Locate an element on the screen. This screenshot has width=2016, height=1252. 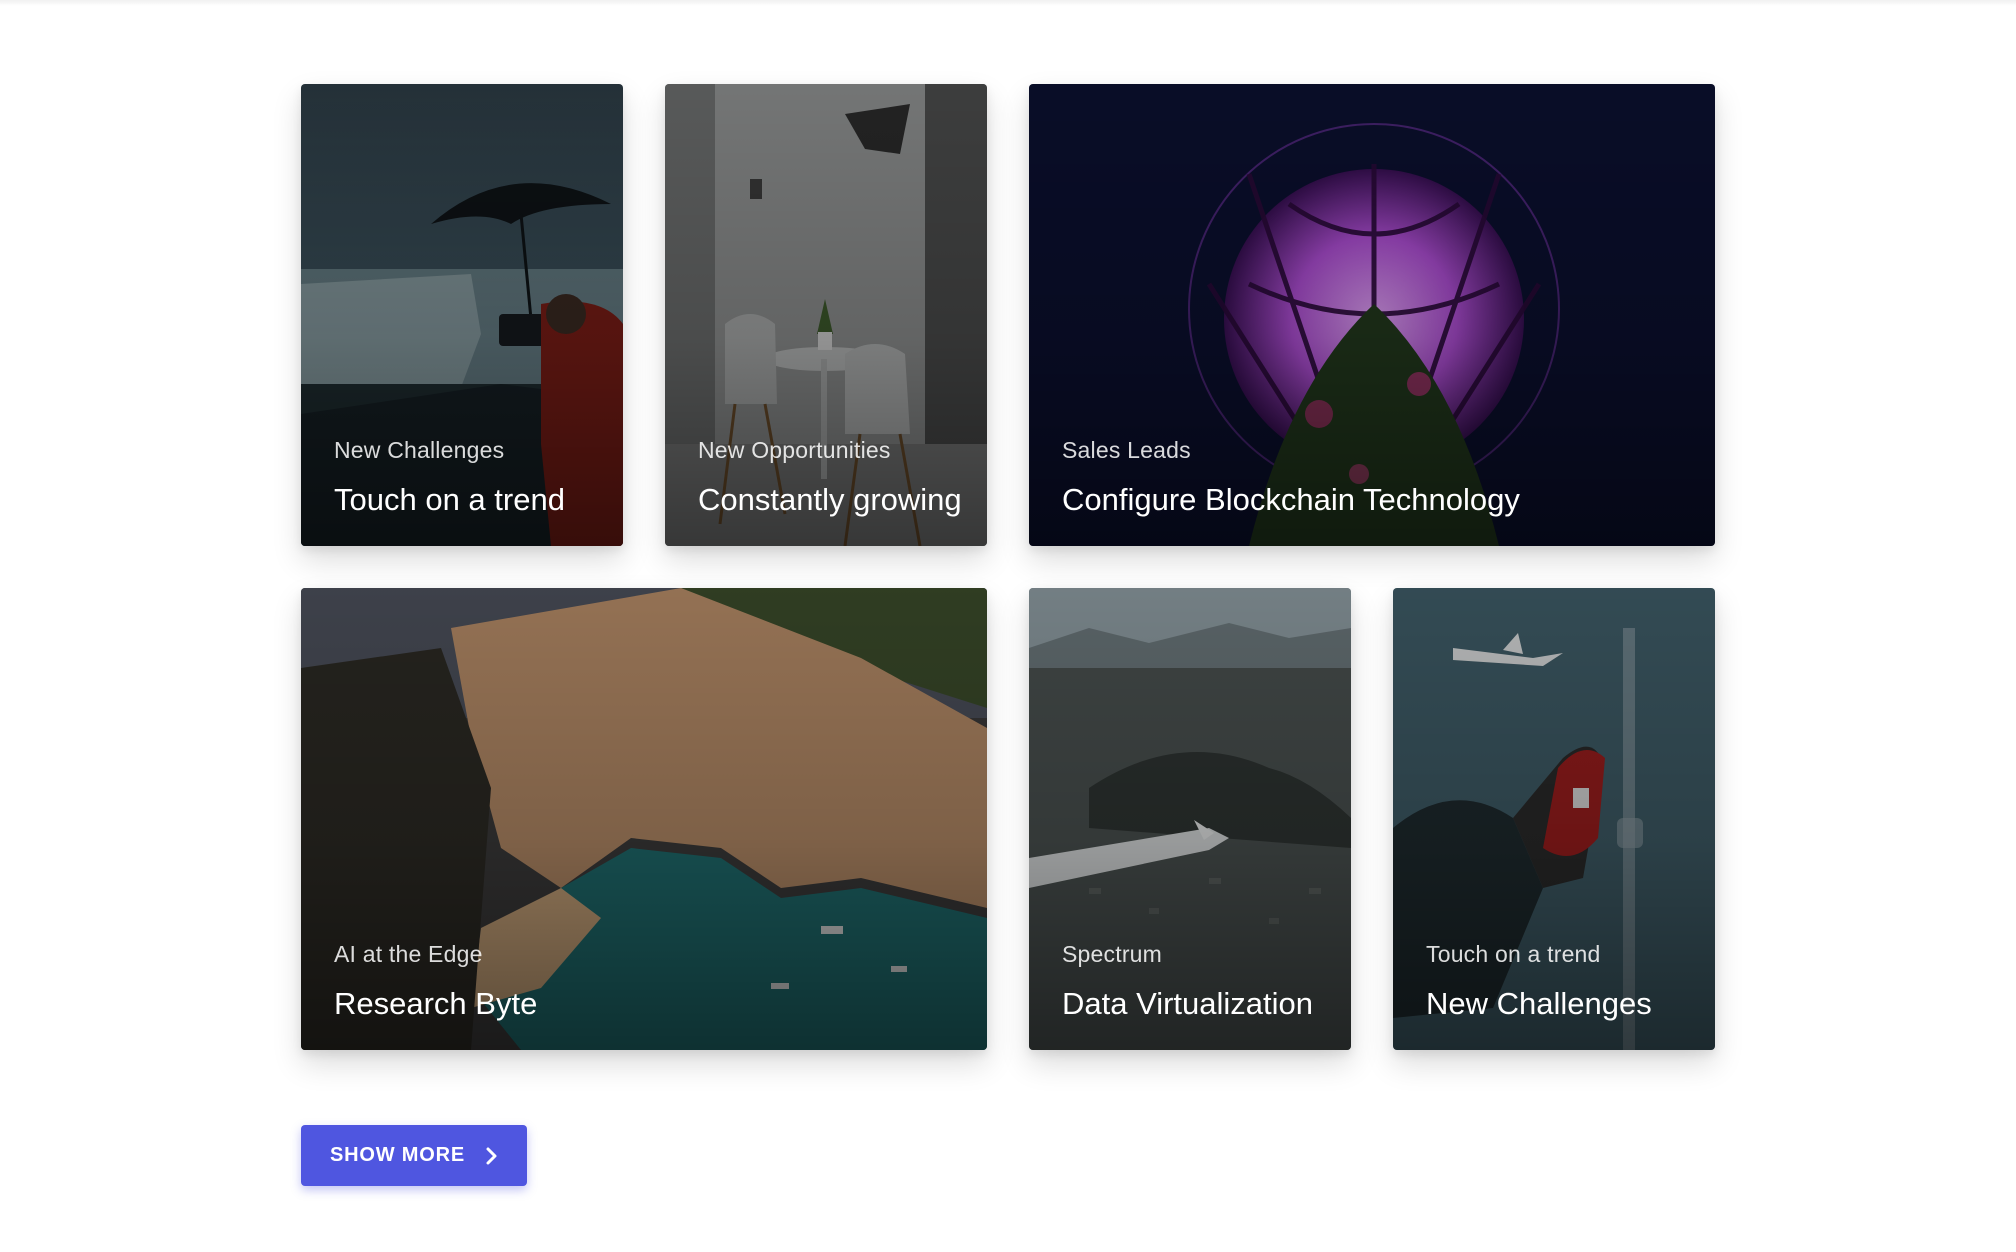
card-touch-on-a-trend: New Challenges Touch on a trend is located at coordinates (462, 315).